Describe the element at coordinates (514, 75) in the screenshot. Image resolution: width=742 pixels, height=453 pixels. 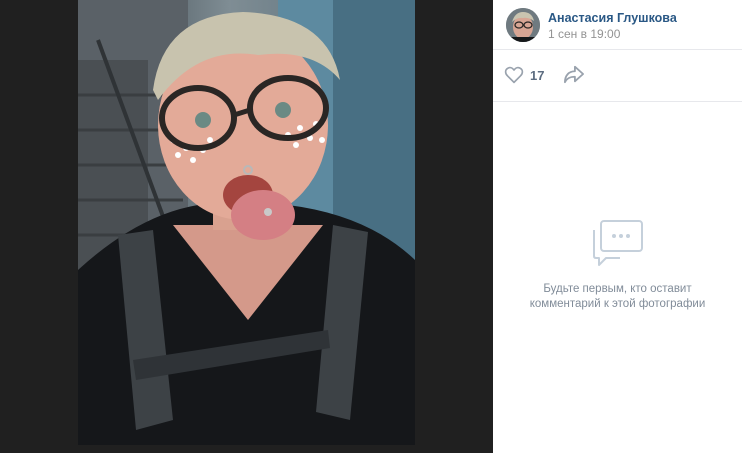
I see `heart-icon` at that location.